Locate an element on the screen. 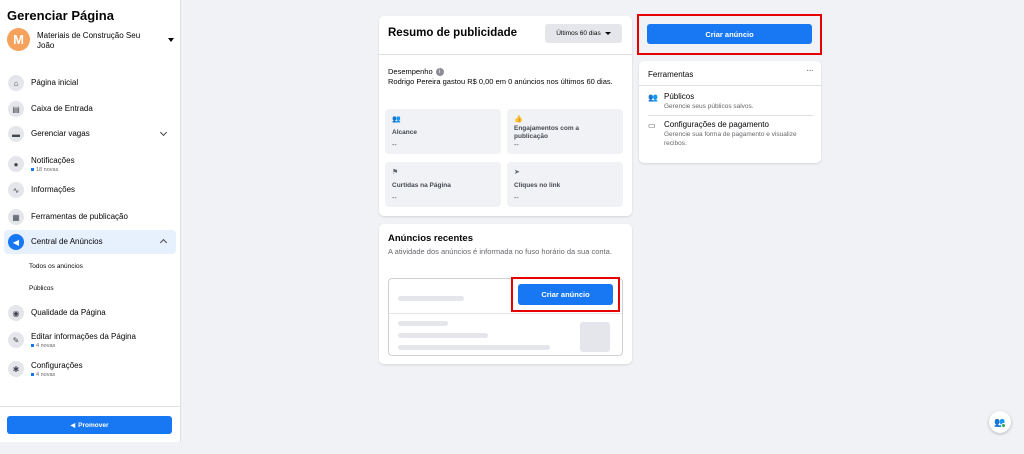 The width and height of the screenshot is (1024, 454). online-status-dot is located at coordinates (1003, 425).